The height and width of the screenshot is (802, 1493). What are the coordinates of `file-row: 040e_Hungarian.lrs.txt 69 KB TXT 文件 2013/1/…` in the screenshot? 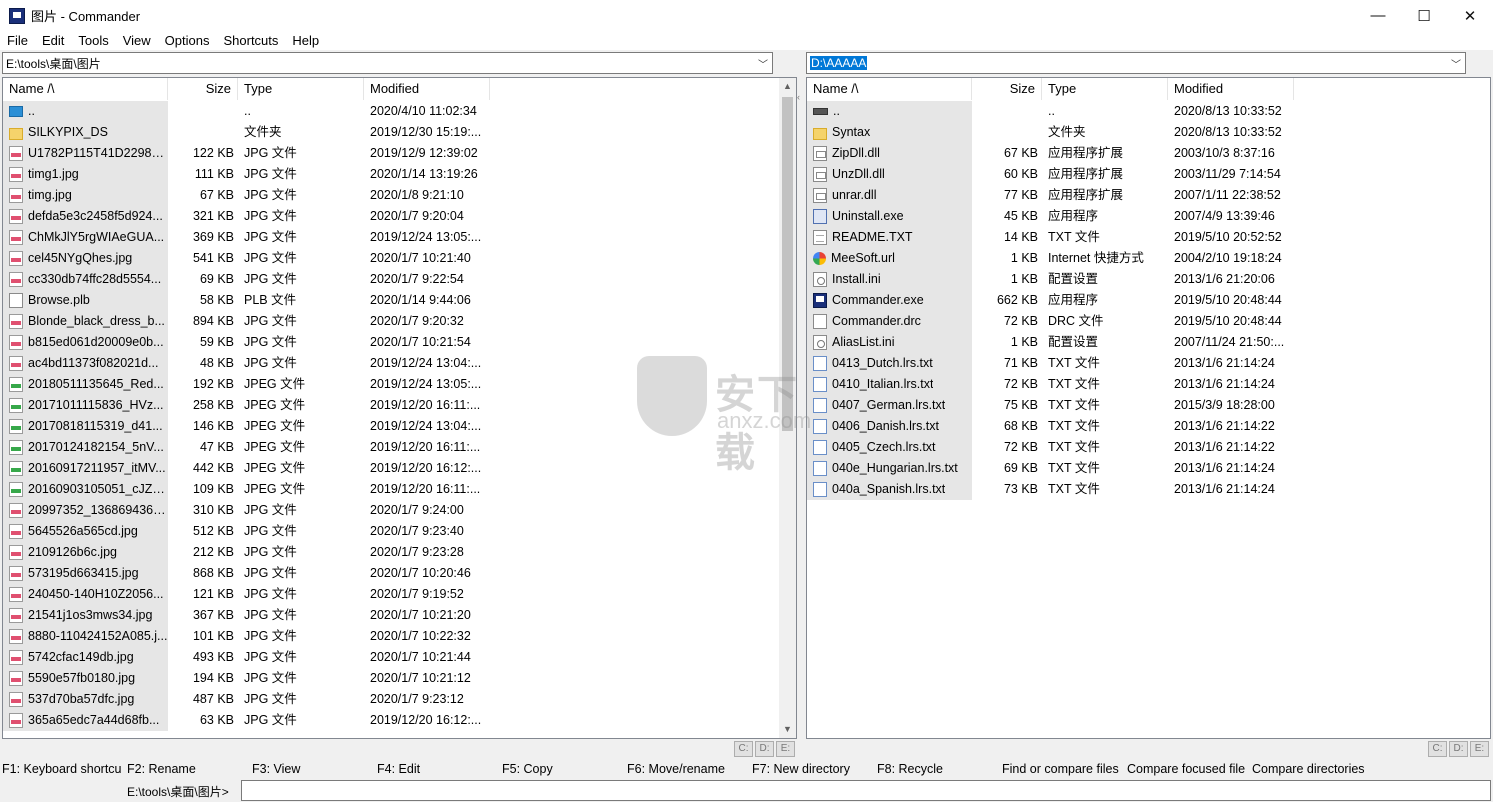 It's located at (1050, 468).